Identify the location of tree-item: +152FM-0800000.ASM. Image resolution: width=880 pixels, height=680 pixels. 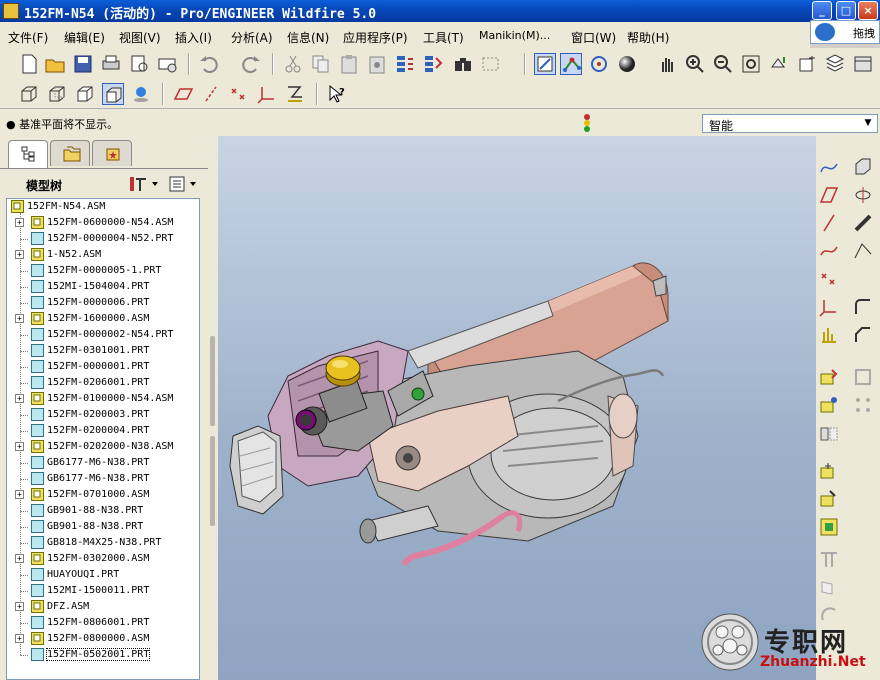
(103, 639).